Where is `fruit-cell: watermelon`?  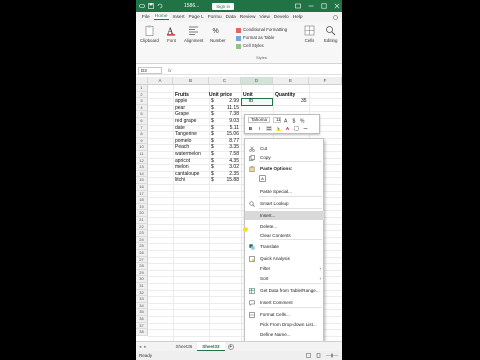
fruit-cell: watermelon is located at coordinates (188, 154).